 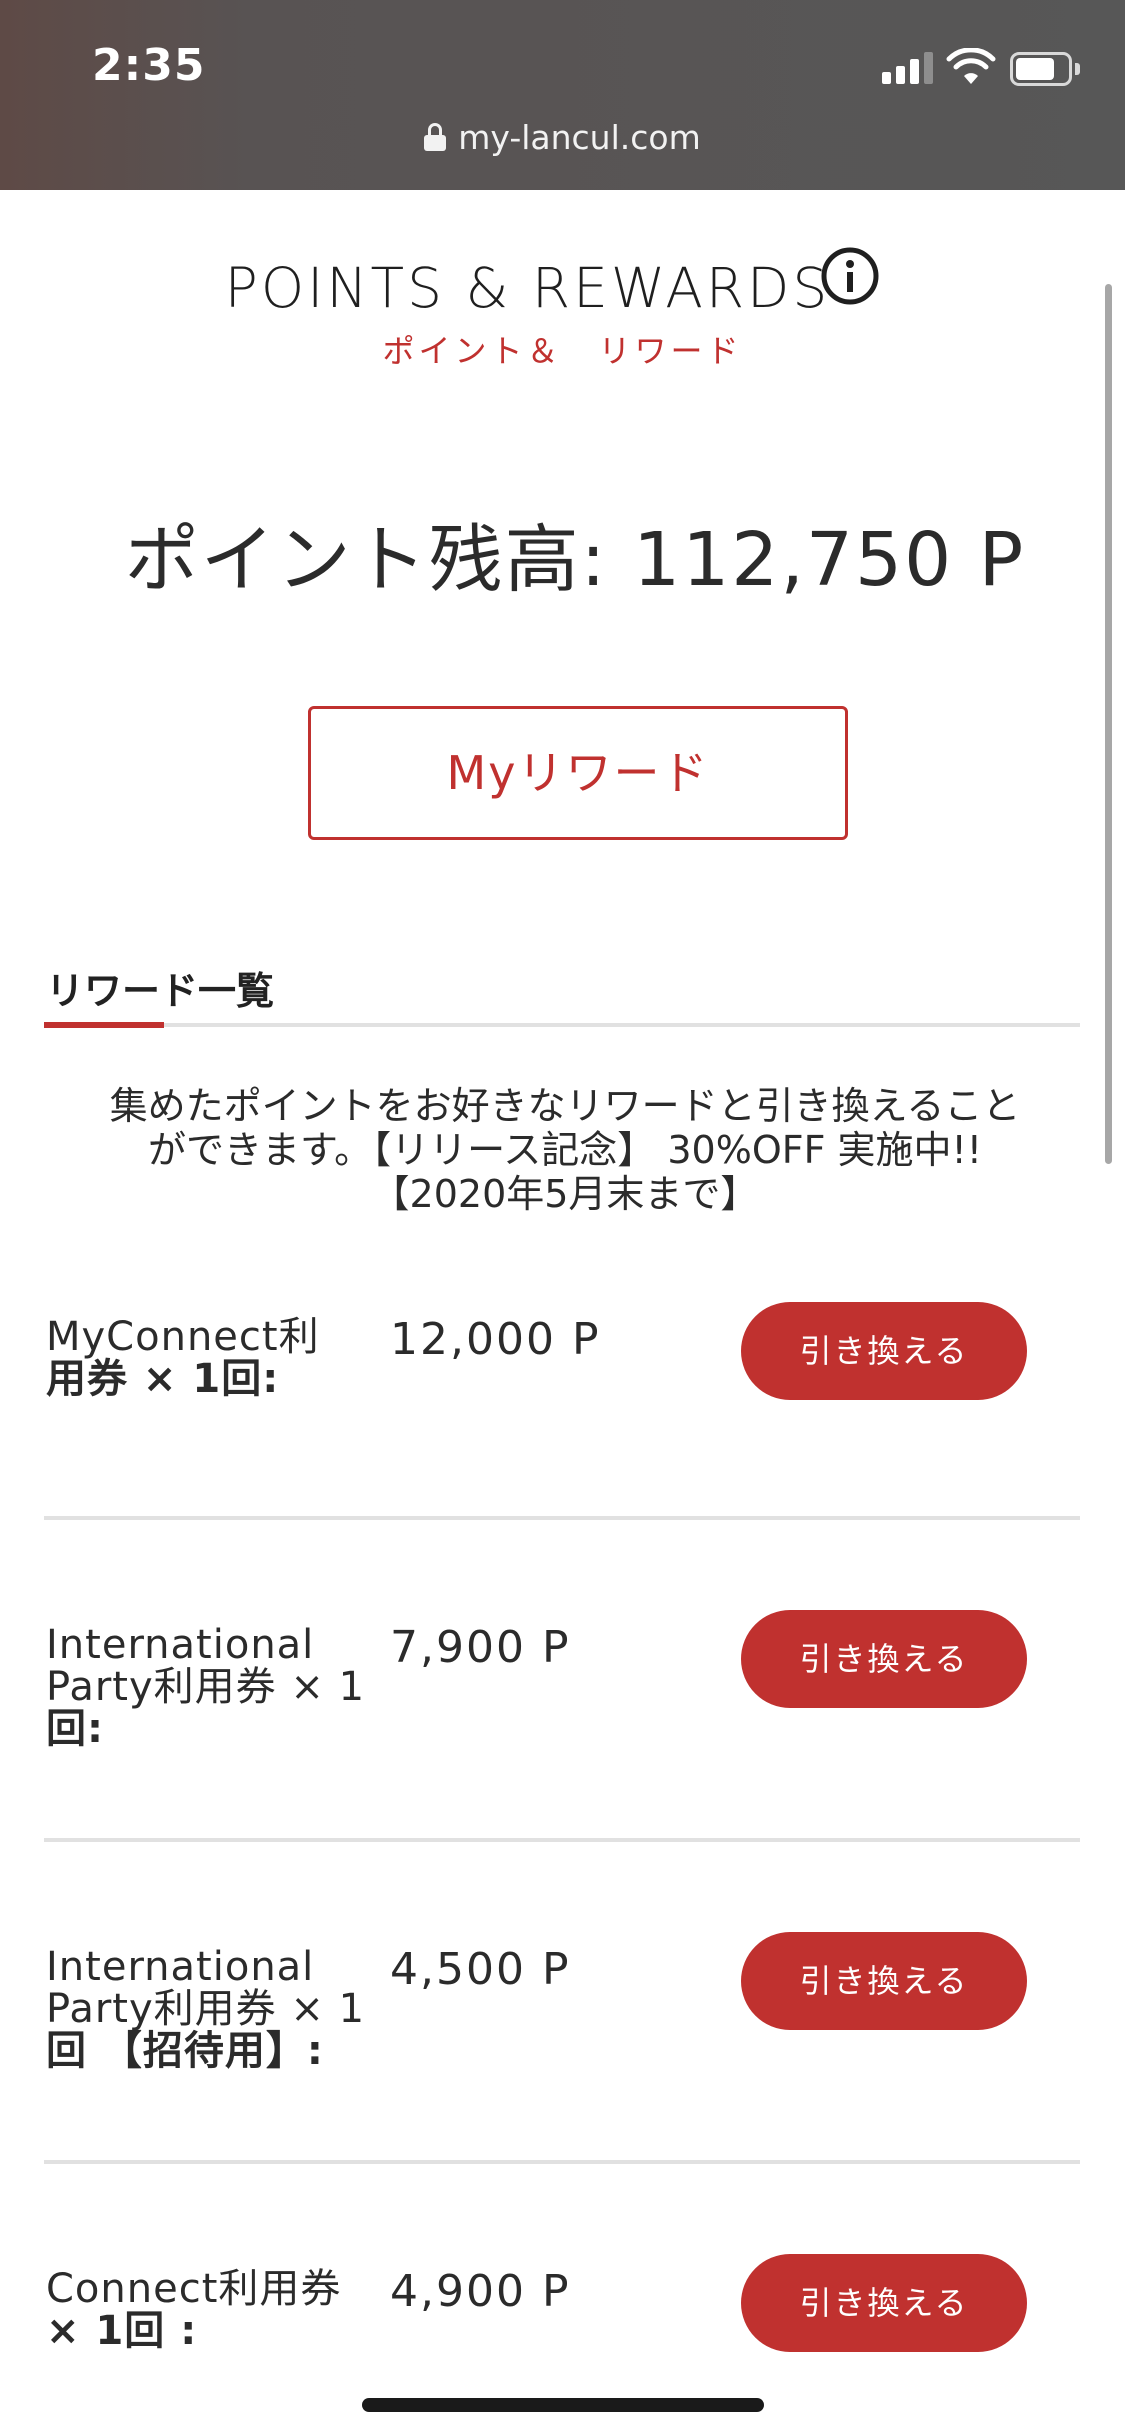 I want to click on reward-points: 7,900 P, so click(x=480, y=1647).